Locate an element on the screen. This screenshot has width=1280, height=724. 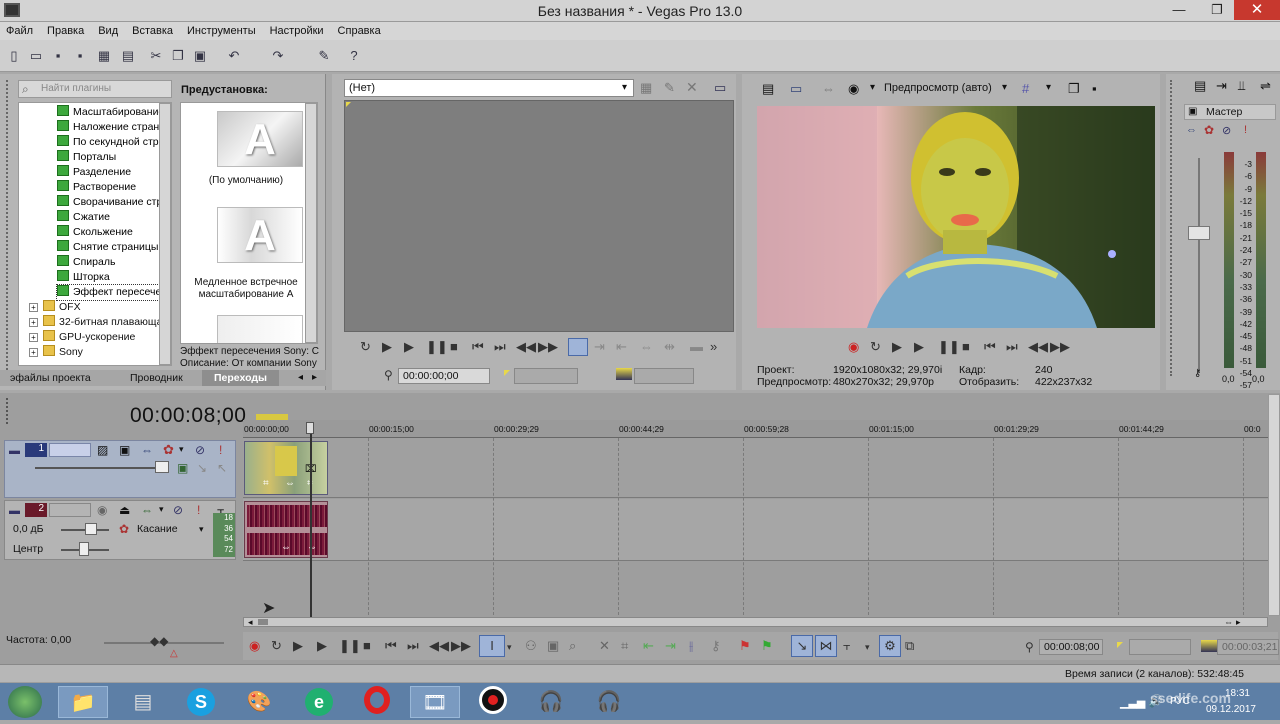
tab-explorer: Проводник is located at coordinates (156, 378).